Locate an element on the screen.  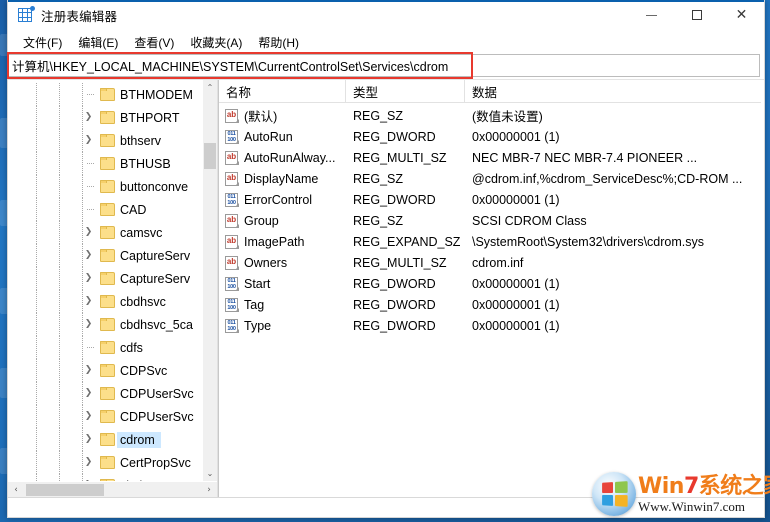
value-type: REG_SZ is located at coordinates (378, 220).